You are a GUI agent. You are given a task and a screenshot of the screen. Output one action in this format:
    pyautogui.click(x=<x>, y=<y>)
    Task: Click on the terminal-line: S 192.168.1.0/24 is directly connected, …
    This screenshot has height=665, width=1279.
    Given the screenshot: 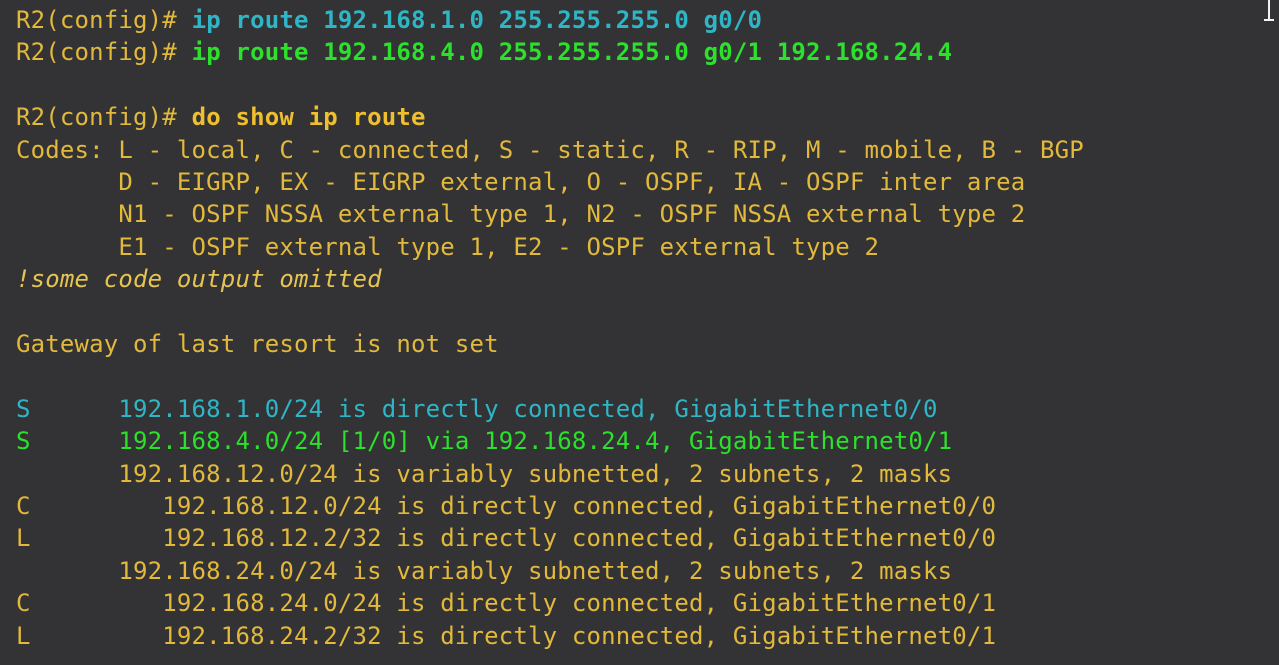 What is the action you would take?
    pyautogui.click(x=477, y=409)
    